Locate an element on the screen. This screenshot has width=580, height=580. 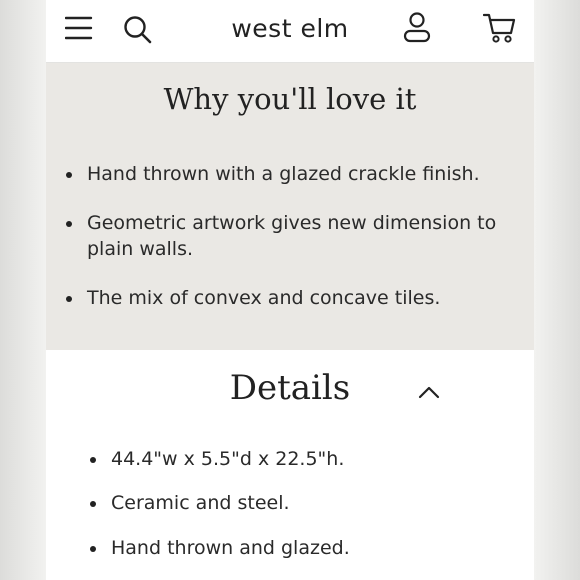
love-bullet-2: Geometric artwork gives new dimension to is located at coordinates (281, 223).